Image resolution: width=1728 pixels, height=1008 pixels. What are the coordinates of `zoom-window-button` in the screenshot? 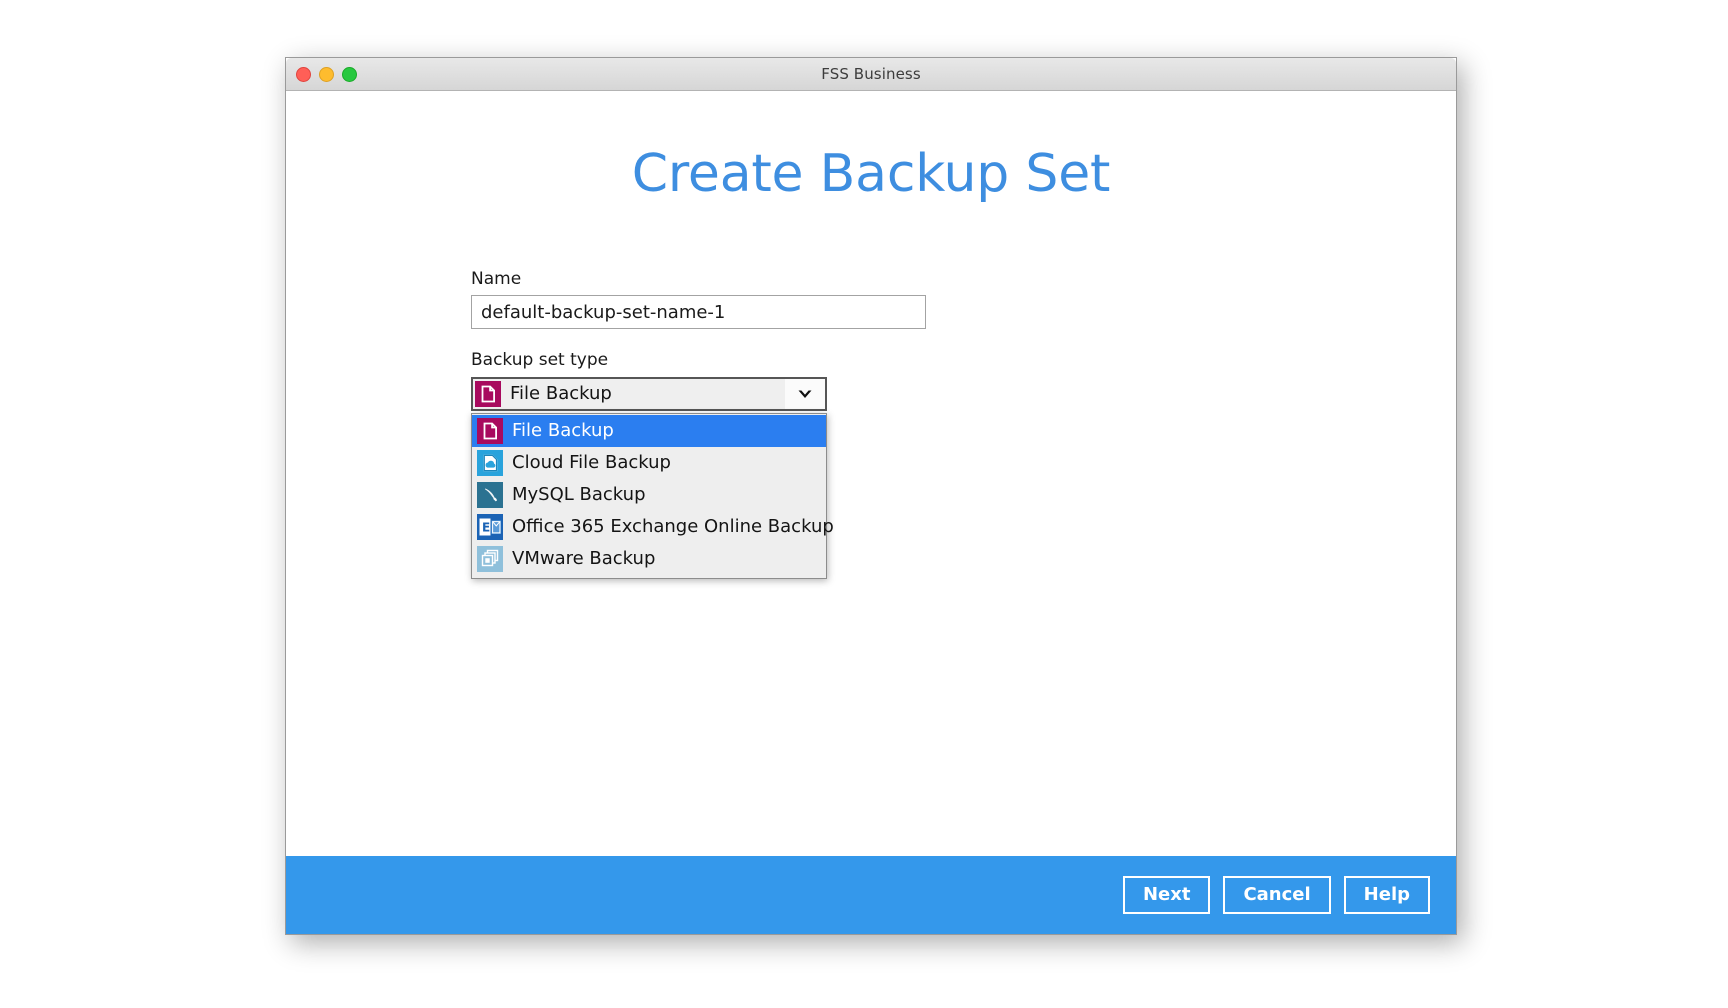 It's located at (349, 74).